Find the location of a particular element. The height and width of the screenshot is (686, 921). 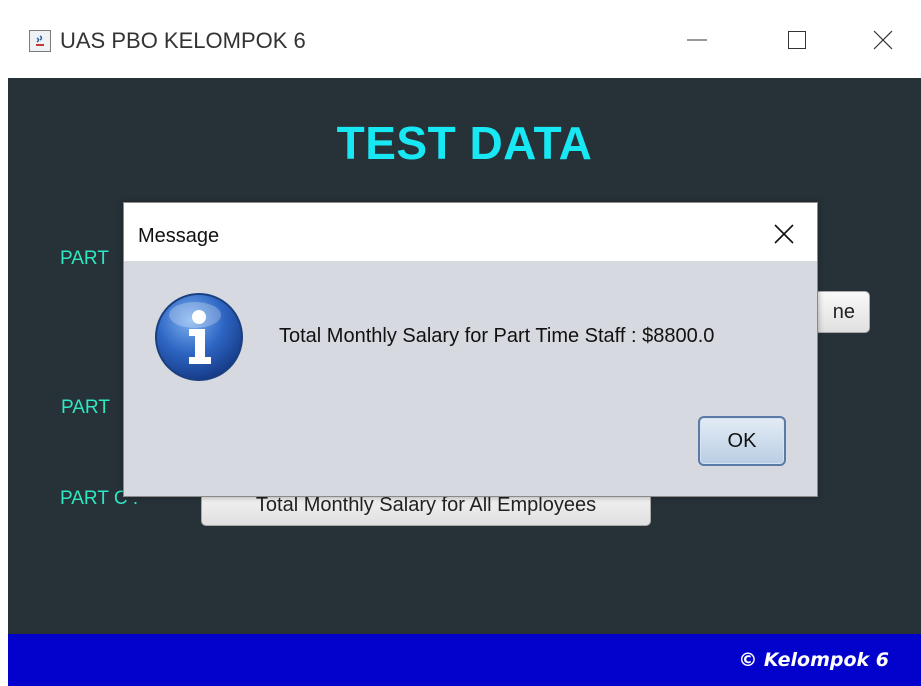

window-close-button is located at coordinates (883, 40).